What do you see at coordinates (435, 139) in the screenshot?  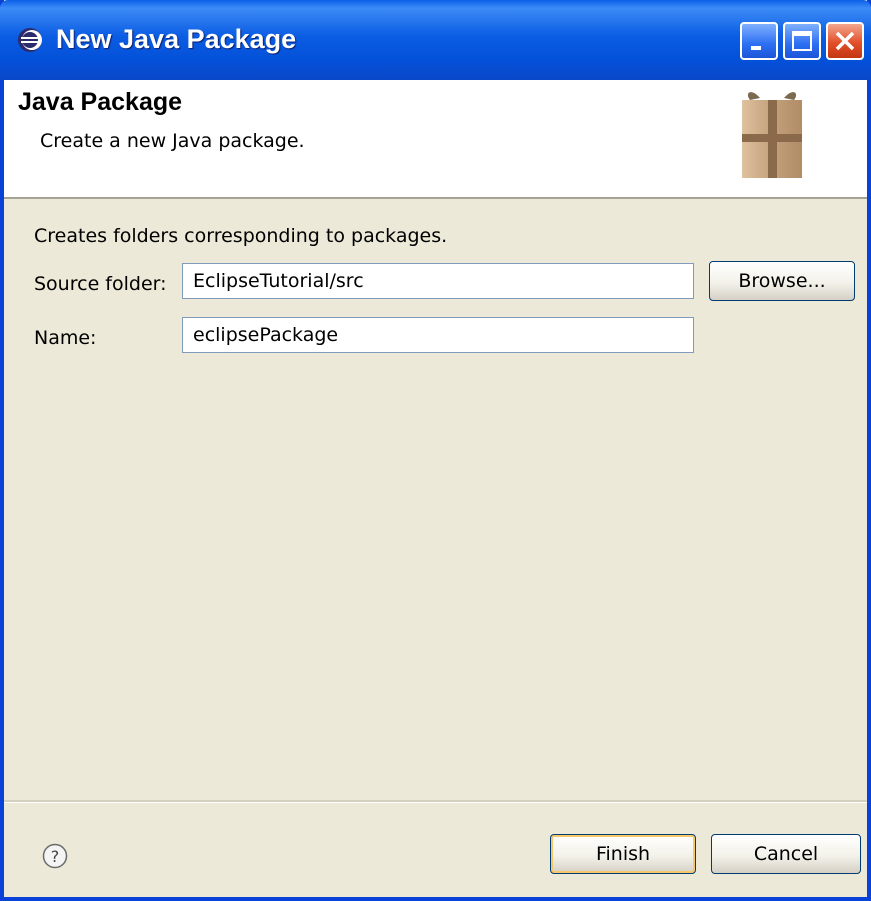 I see `wizard-header: Java Package Create a new Java package.` at bounding box center [435, 139].